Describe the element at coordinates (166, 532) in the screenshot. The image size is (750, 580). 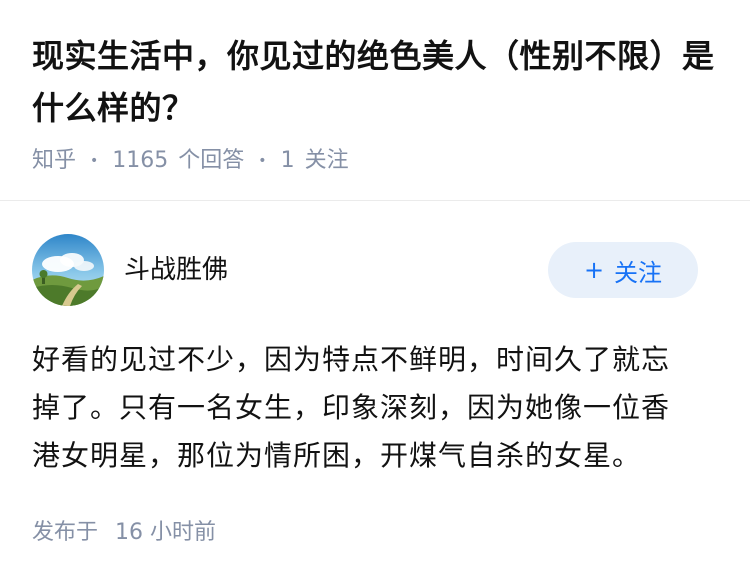
I see `publish-time: 16 小时前` at that location.